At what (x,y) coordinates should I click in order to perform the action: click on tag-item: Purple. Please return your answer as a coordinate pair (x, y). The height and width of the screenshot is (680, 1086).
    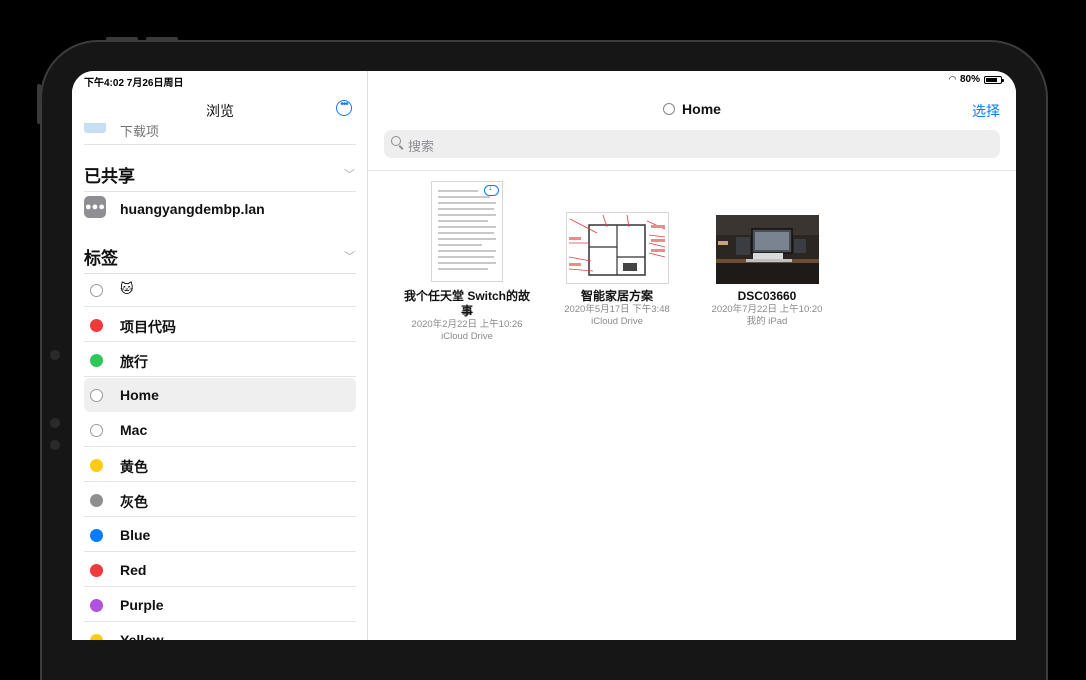
    Looking at the image, I should click on (220, 605).